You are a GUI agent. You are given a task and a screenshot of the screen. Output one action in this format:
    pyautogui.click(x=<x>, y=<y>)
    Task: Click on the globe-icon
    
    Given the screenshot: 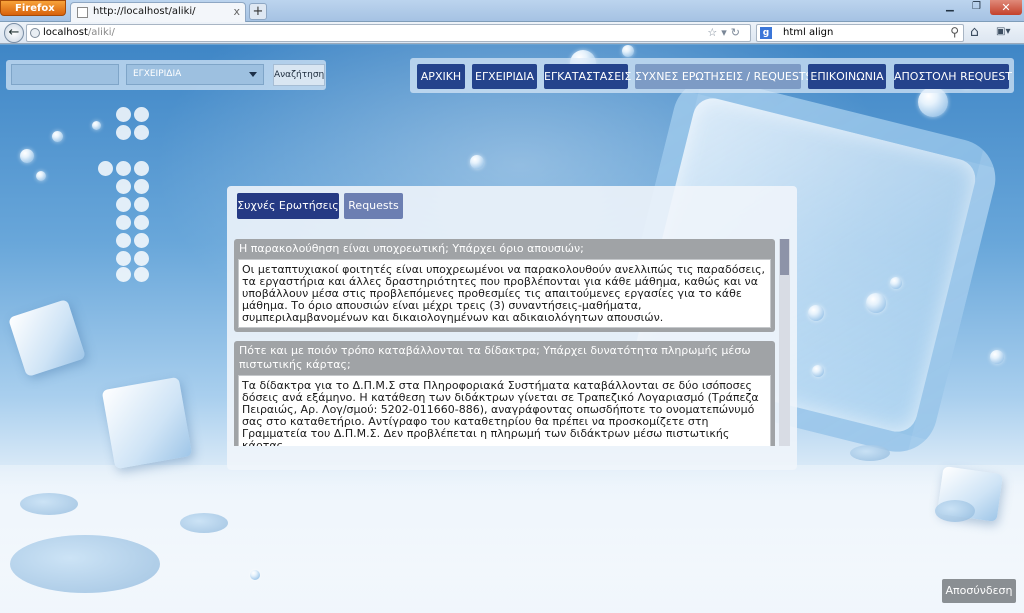 What is the action you would take?
    pyautogui.click(x=35, y=33)
    